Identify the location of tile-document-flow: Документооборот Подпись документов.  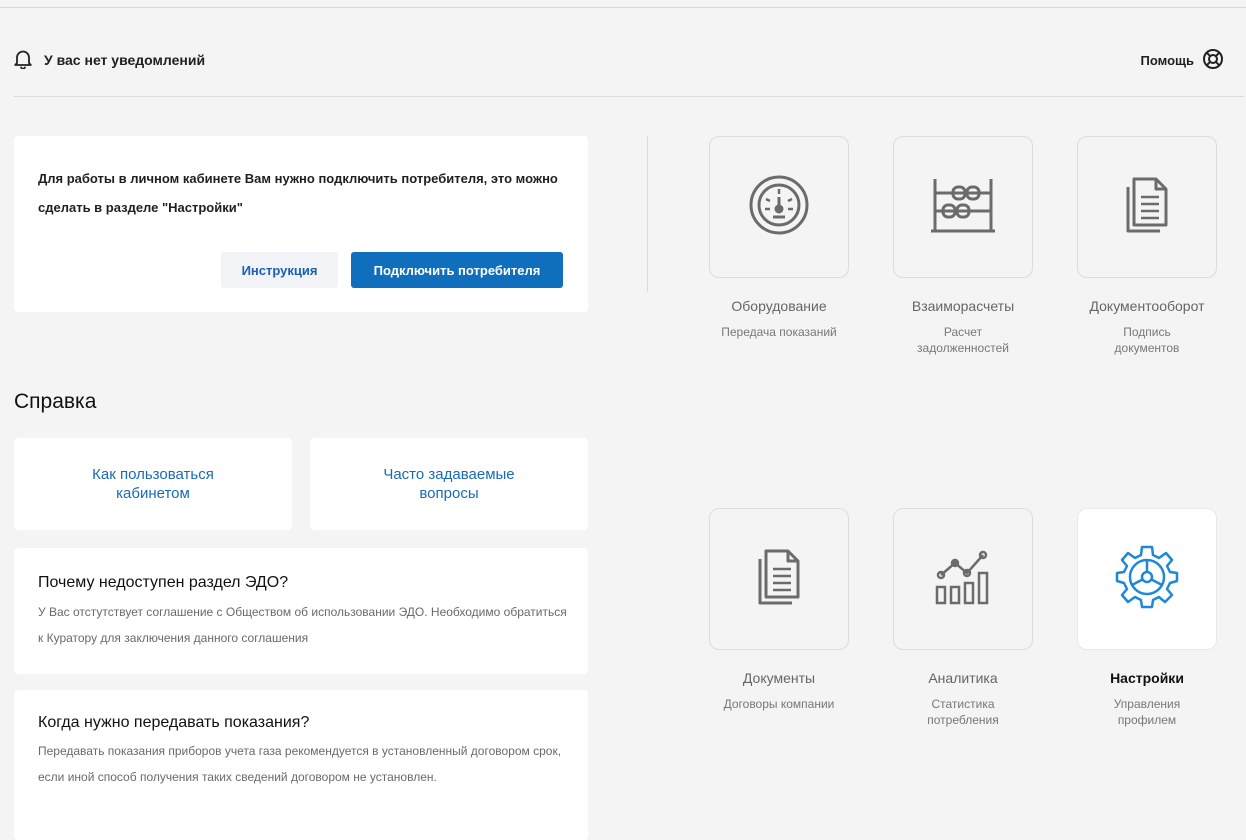
(1147, 246).